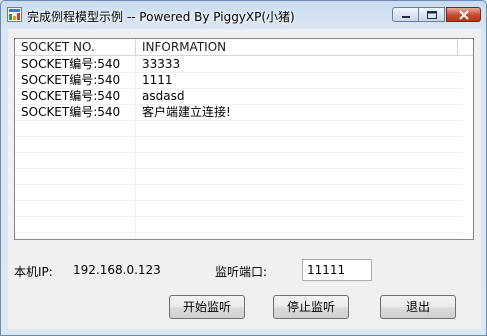 This screenshot has height=336, width=487. What do you see at coordinates (465, 47) in the screenshot?
I see `column-header-filler` at bounding box center [465, 47].